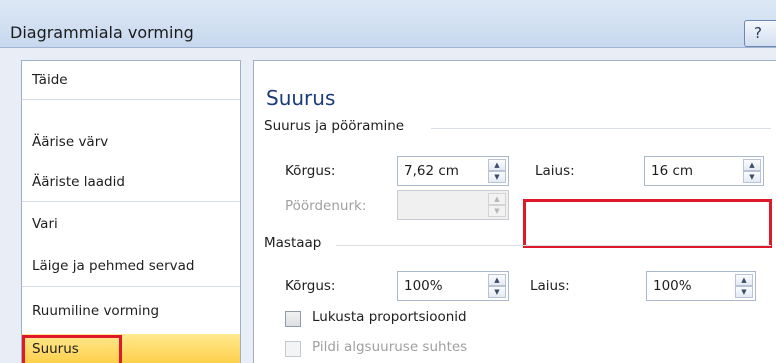 The height and width of the screenshot is (363, 776). I want to click on scale-height-spinner: 100% ▲ ▼, so click(453, 286).